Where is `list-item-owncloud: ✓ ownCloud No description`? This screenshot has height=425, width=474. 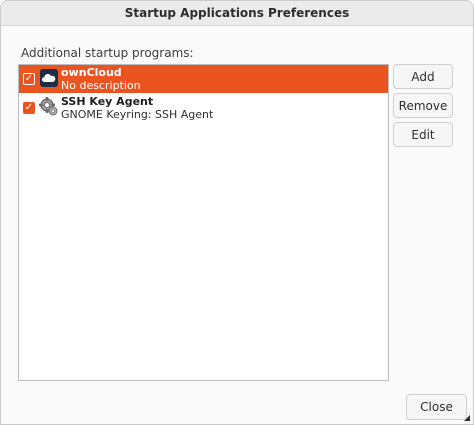 list-item-owncloud: ✓ ownCloud No description is located at coordinates (203, 79).